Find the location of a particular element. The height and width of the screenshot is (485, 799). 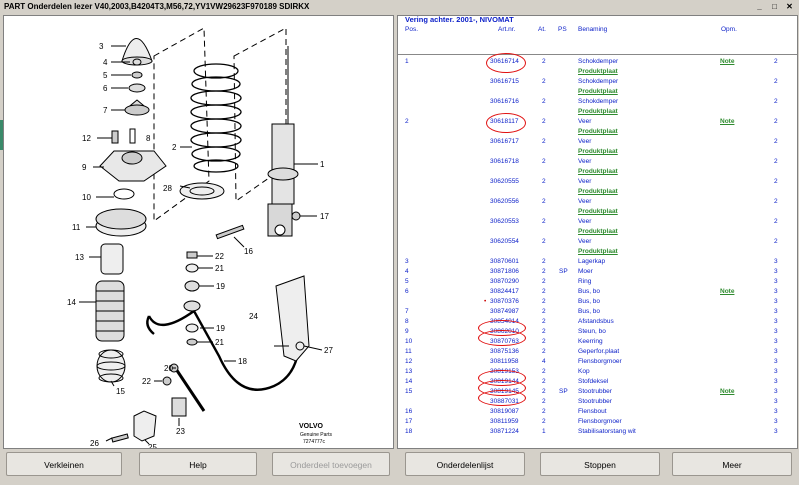

parts-row: 10 30870763 2 Keerring 3 is located at coordinates (597, 342).